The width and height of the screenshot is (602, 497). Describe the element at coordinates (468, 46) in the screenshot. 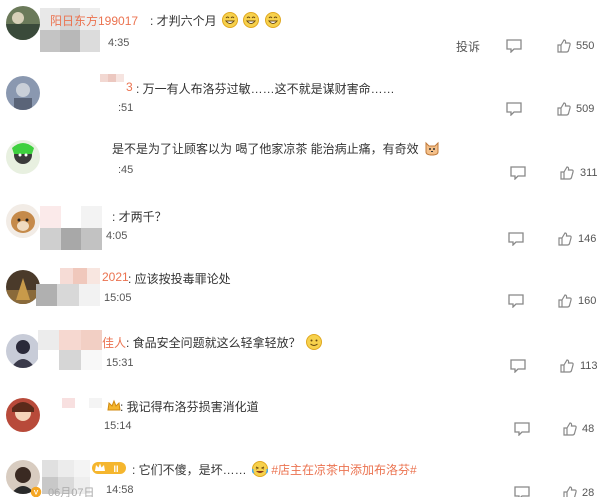

I see `report-button: 投诉` at that location.